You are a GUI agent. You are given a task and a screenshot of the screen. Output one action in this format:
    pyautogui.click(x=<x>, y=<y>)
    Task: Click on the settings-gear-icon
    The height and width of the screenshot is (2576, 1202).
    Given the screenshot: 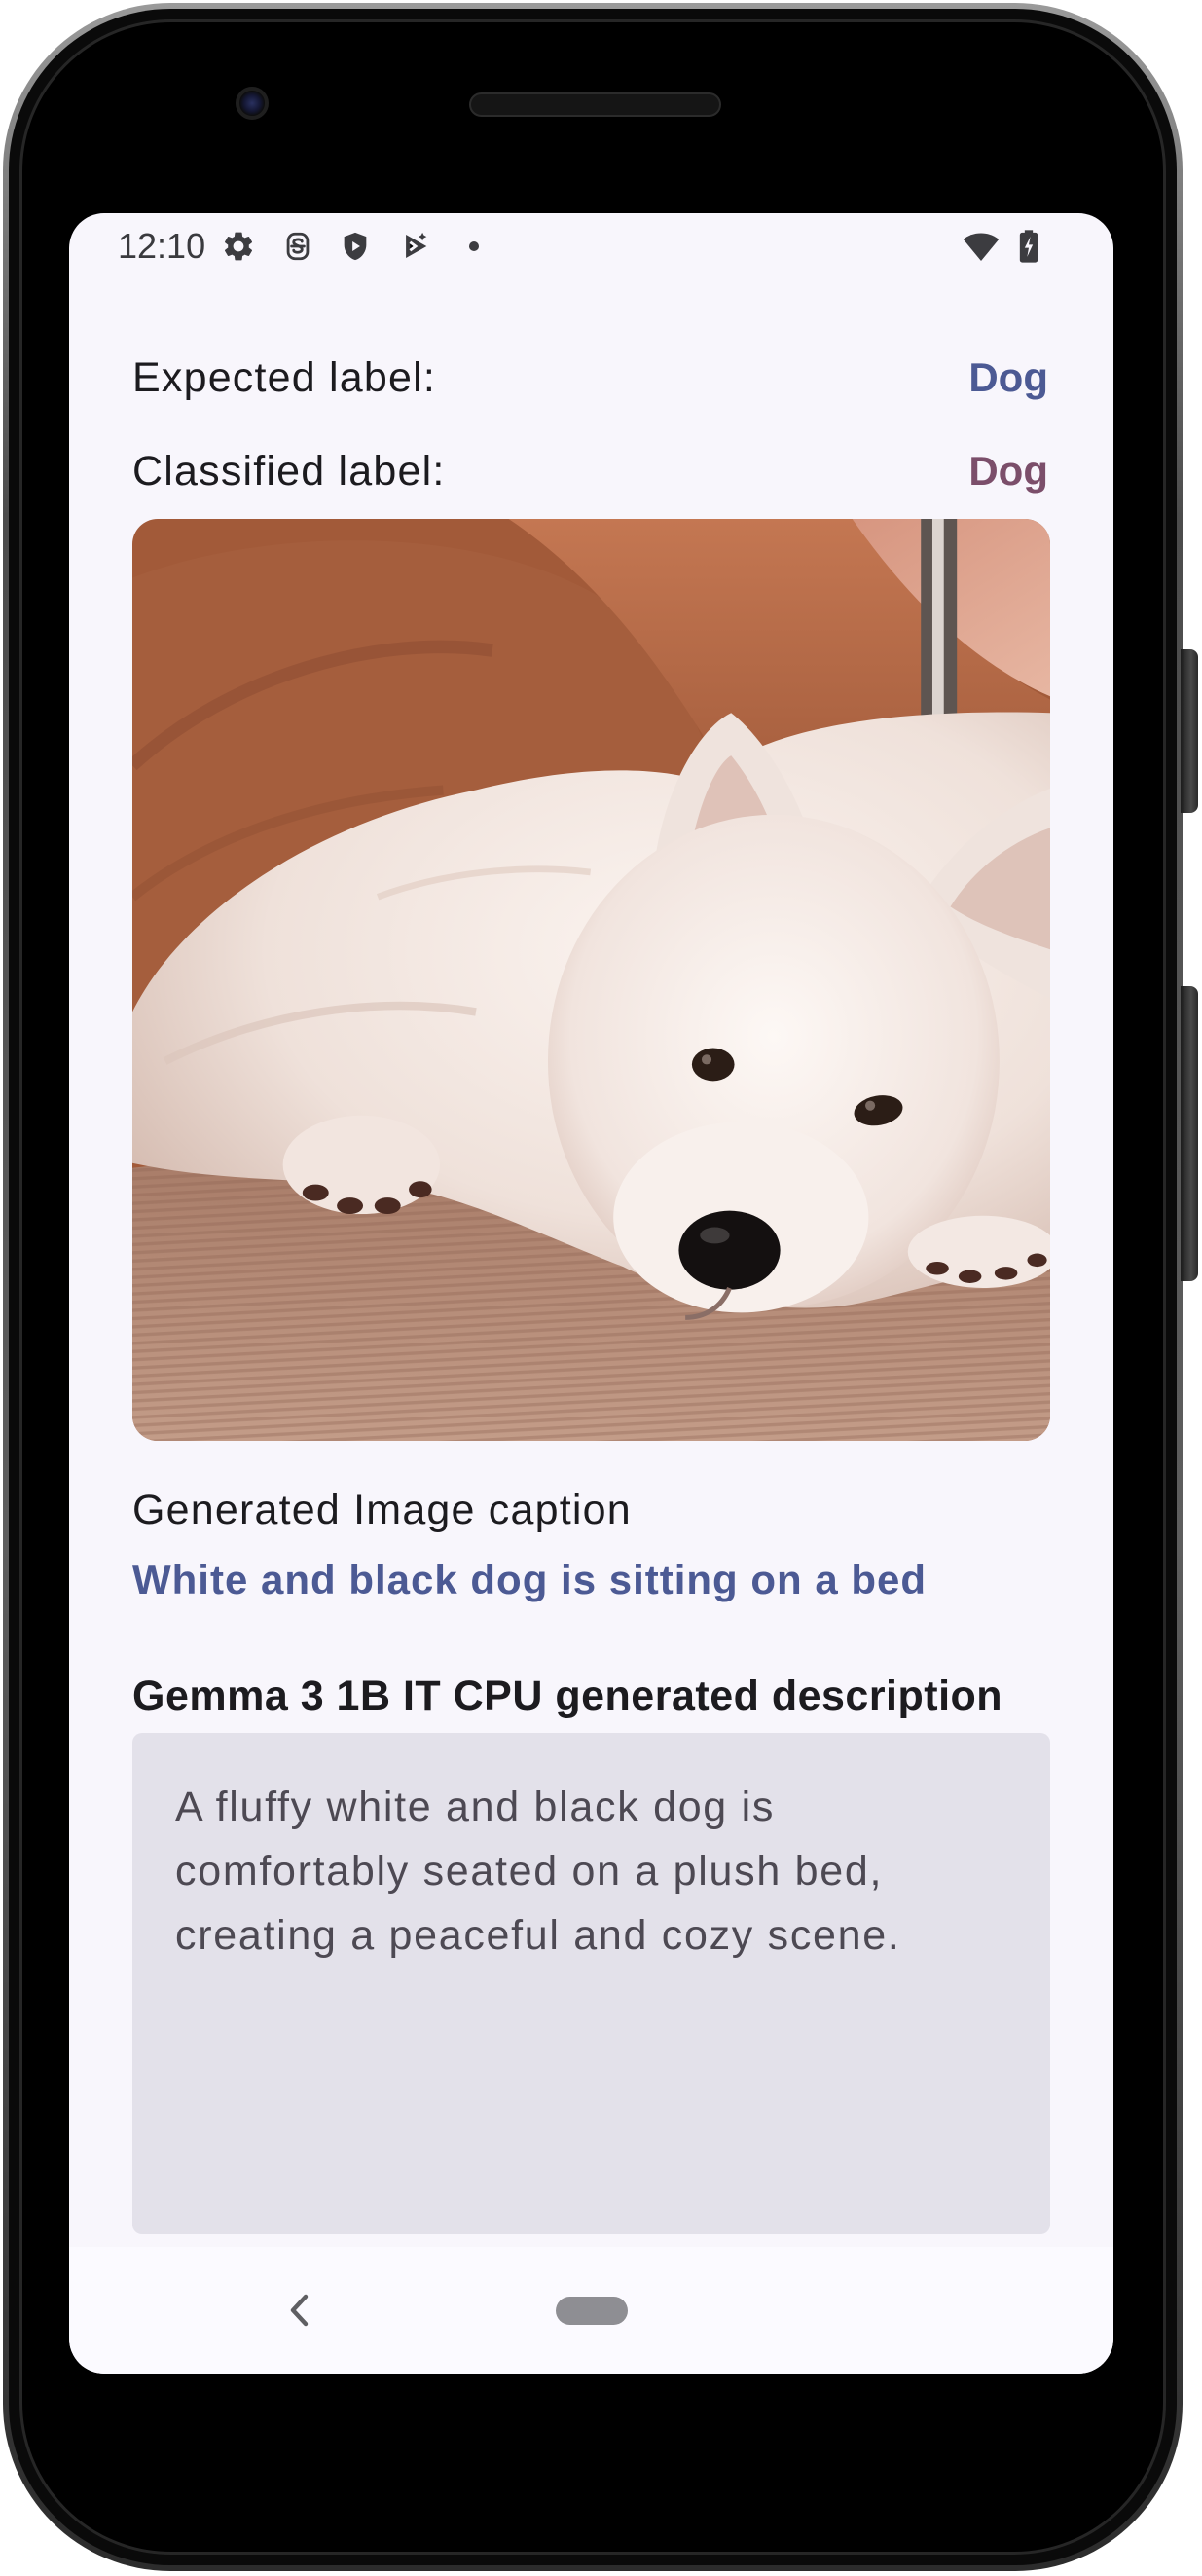 What is the action you would take?
    pyautogui.click(x=238, y=246)
    